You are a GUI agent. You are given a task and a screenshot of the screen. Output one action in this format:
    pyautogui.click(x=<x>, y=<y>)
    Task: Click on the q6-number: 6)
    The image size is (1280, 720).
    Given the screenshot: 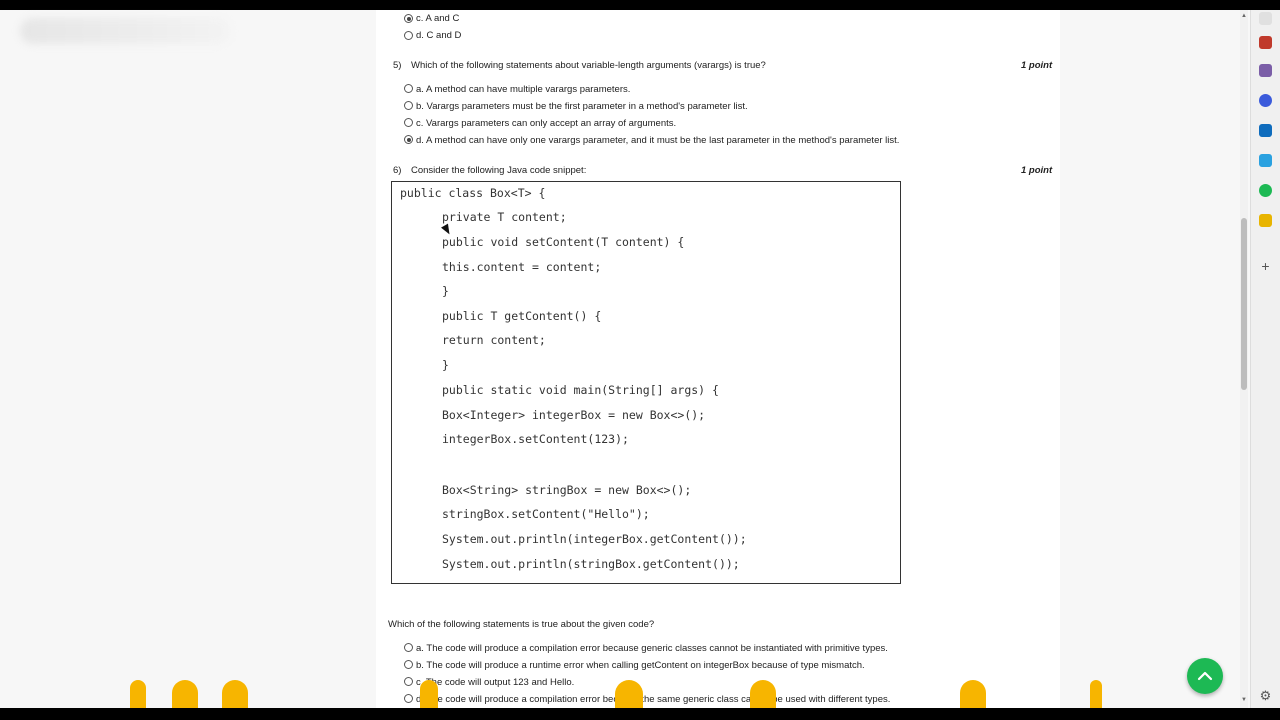 What is the action you would take?
    pyautogui.click(x=397, y=170)
    